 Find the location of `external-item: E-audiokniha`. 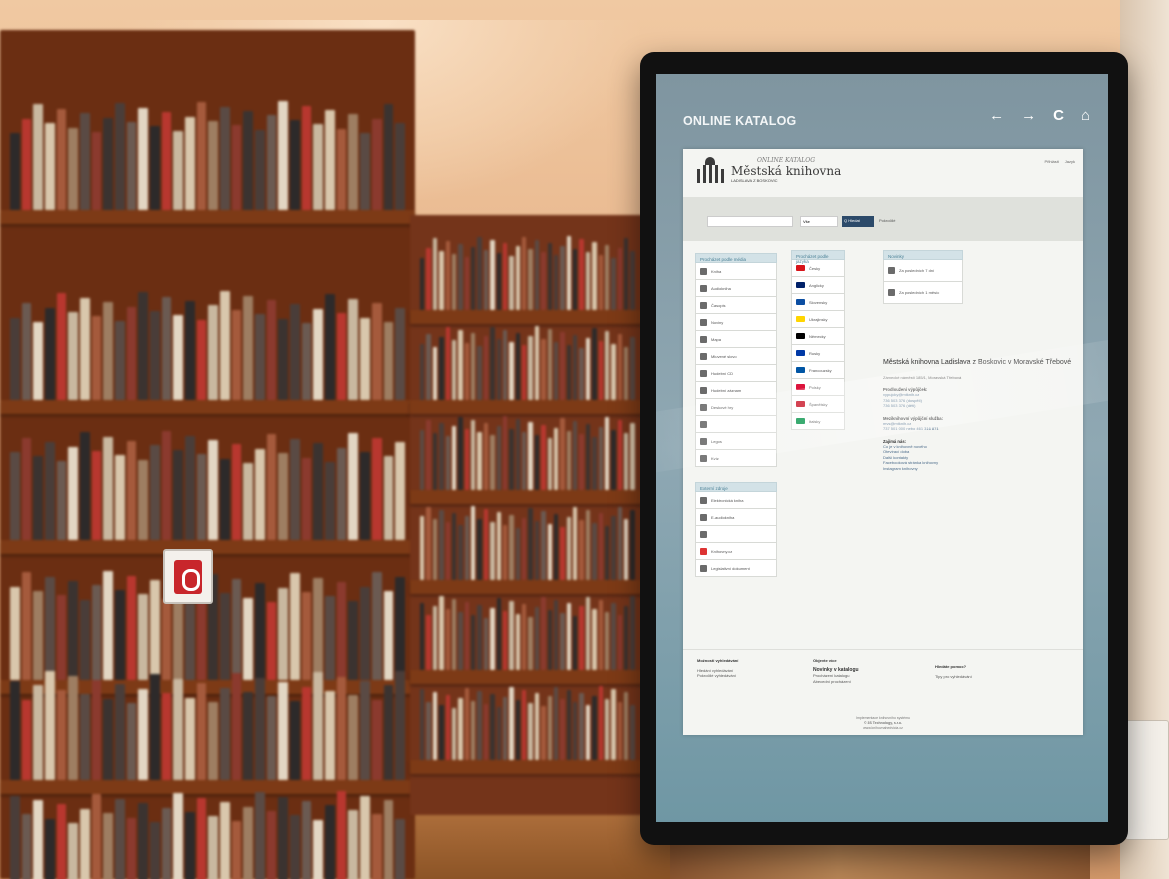

external-item: E-audiokniha is located at coordinates (736, 517).